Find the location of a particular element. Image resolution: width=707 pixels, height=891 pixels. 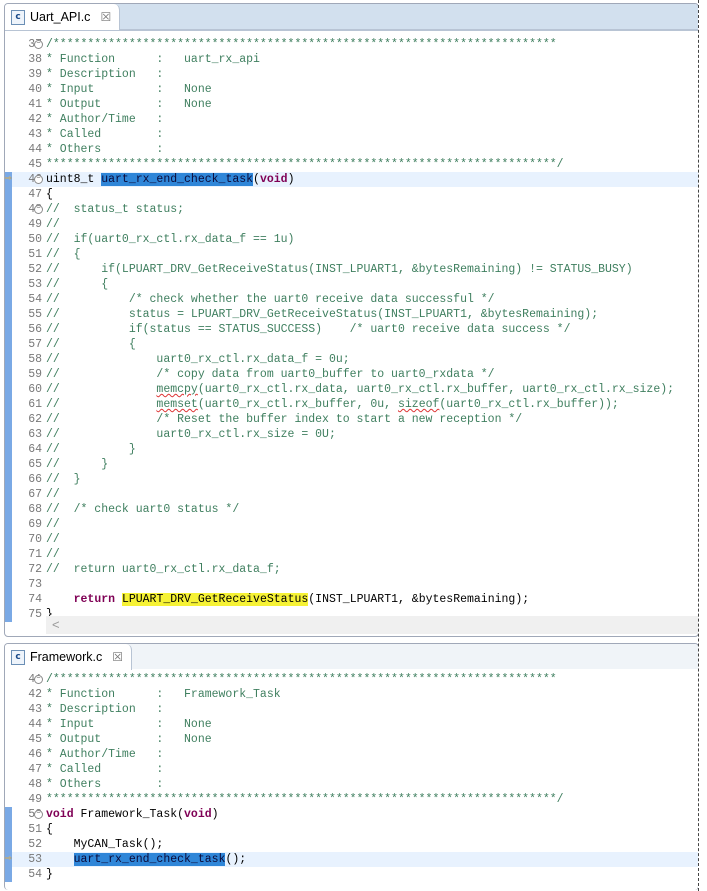

code-line: 69 // is located at coordinates (351, 524).